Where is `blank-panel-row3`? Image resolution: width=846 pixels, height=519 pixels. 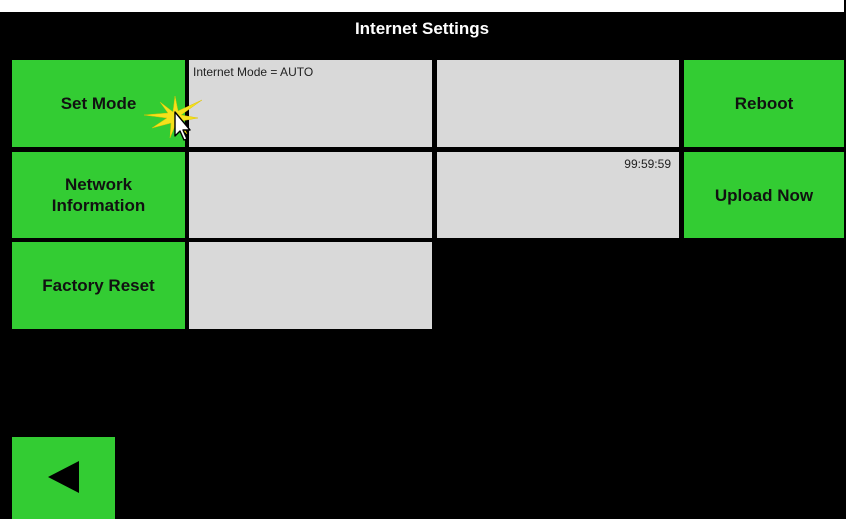
blank-panel-row3 is located at coordinates (310, 285).